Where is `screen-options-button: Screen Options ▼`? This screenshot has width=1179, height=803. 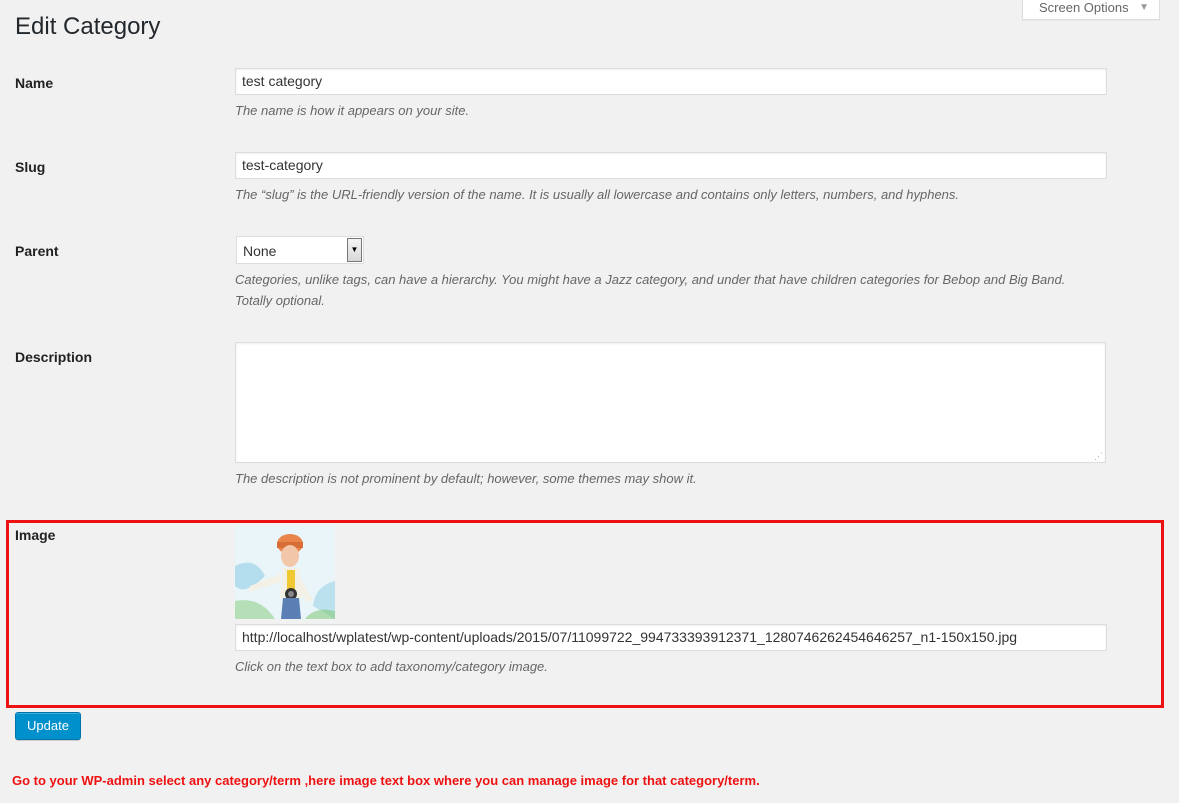
screen-options-button: Screen Options ▼ is located at coordinates (1091, 10).